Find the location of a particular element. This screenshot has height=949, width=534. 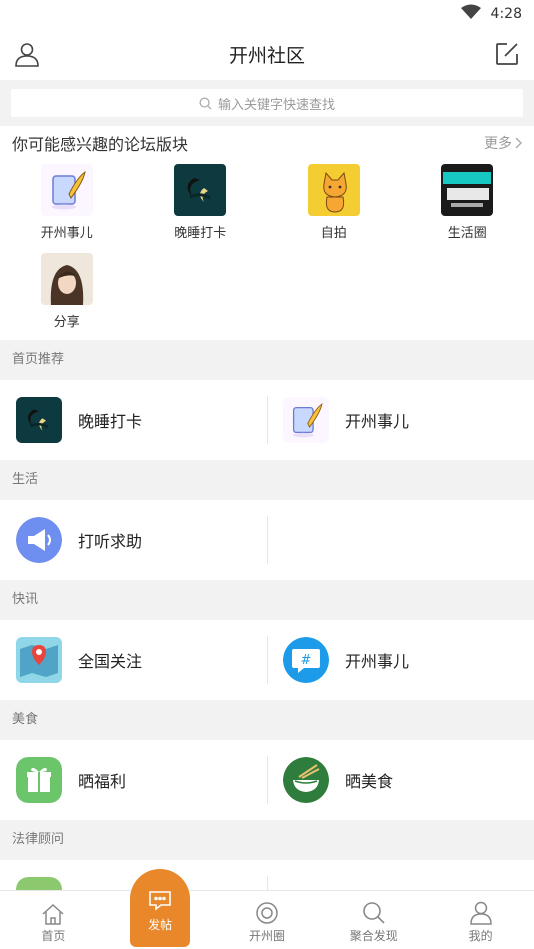

tab-home: 首页 is located at coordinates (53, 920).